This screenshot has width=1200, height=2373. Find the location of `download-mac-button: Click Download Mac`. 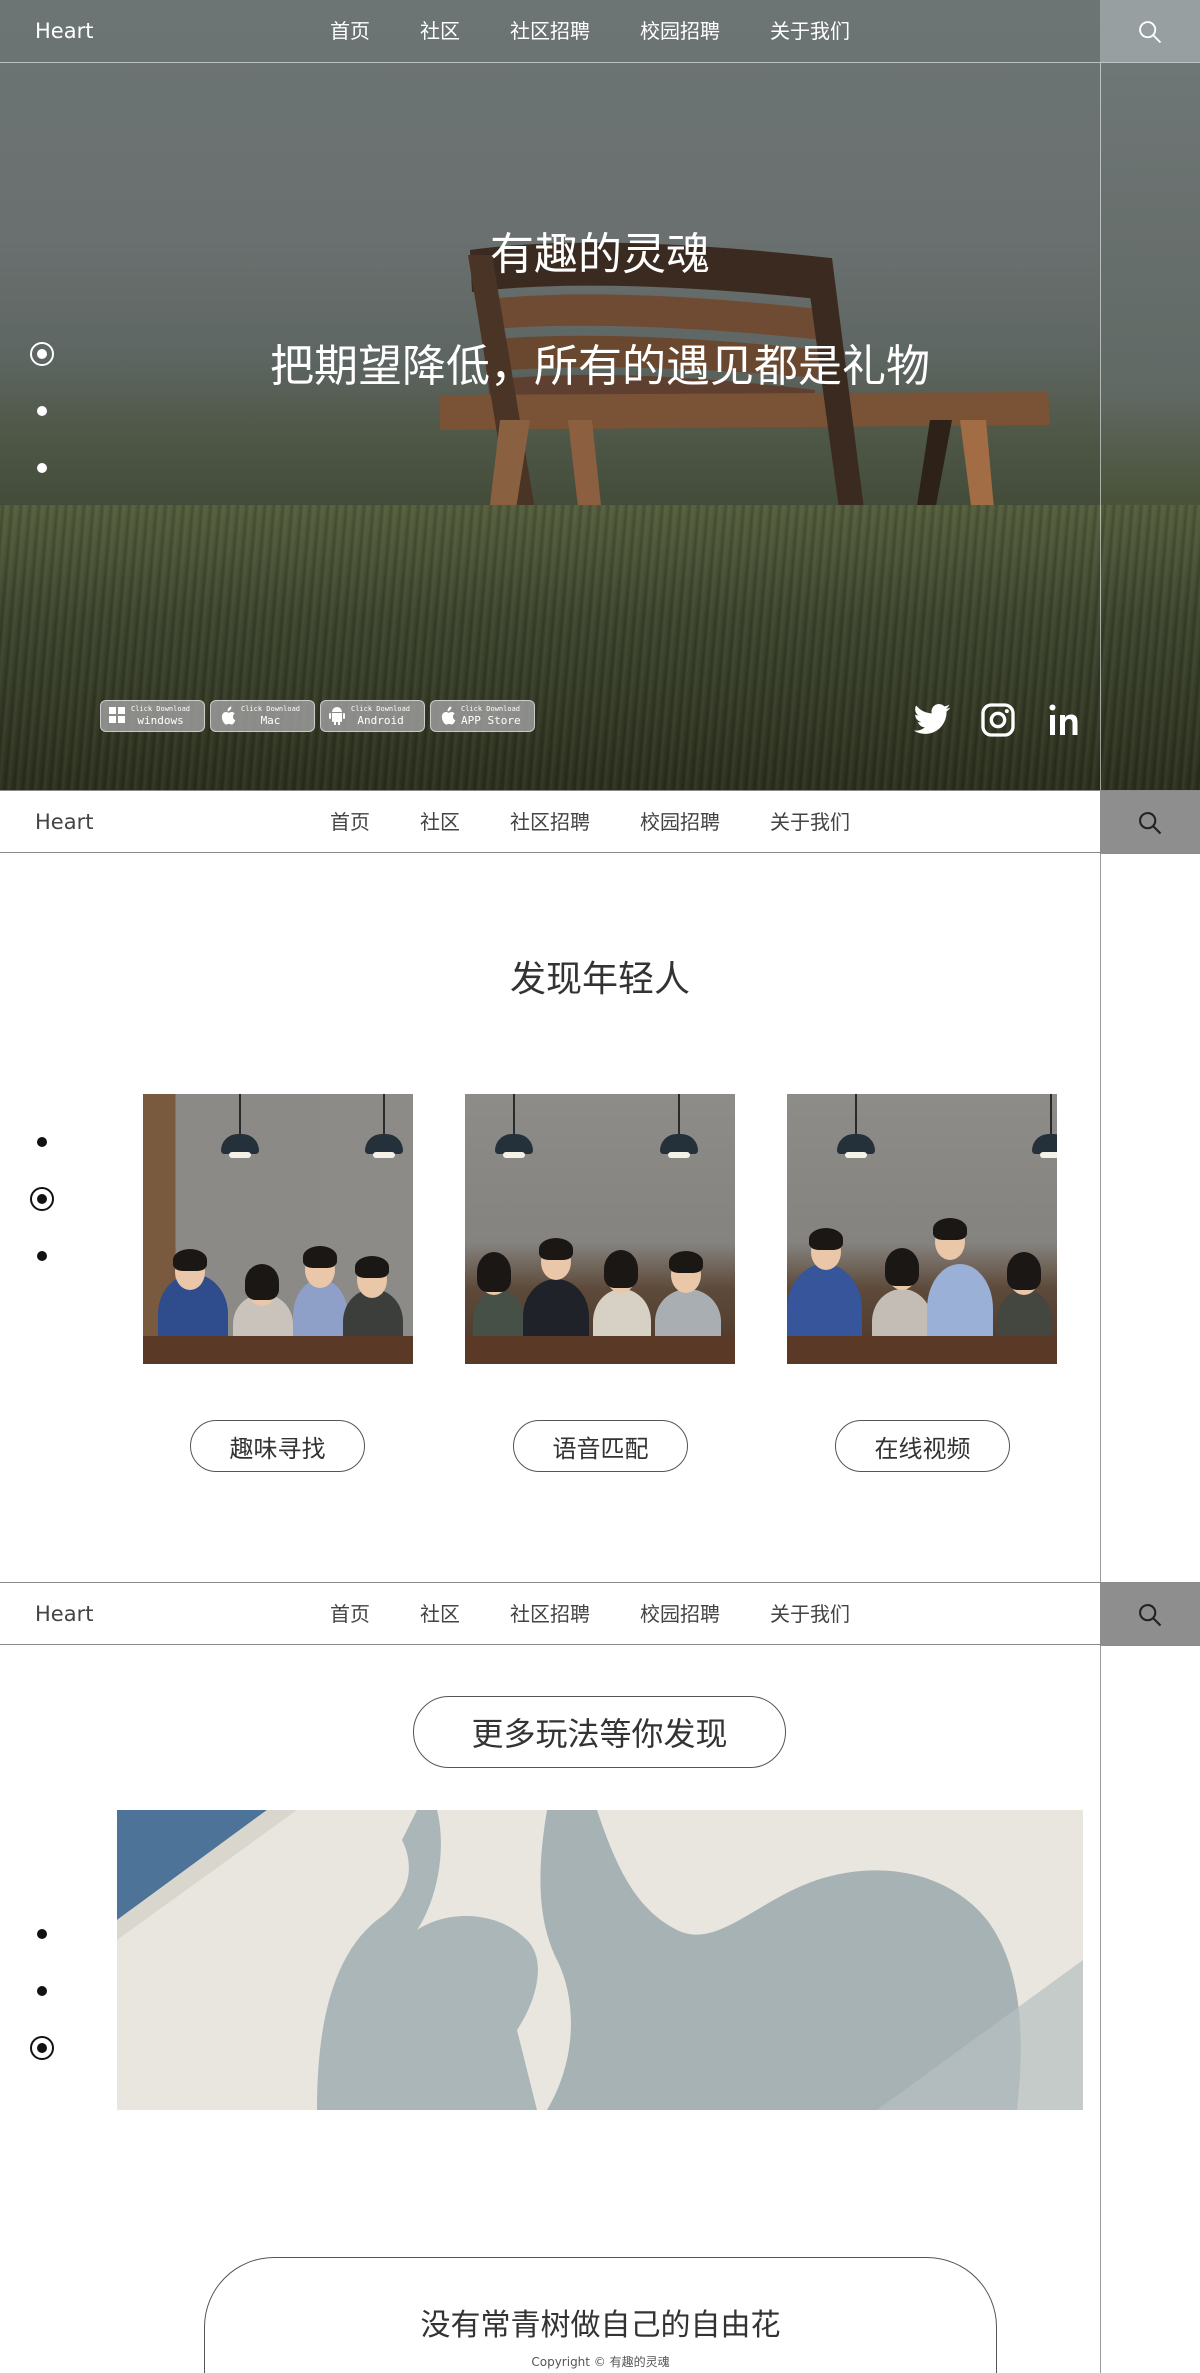

download-mac-button: Click Download Mac is located at coordinates (262, 716).